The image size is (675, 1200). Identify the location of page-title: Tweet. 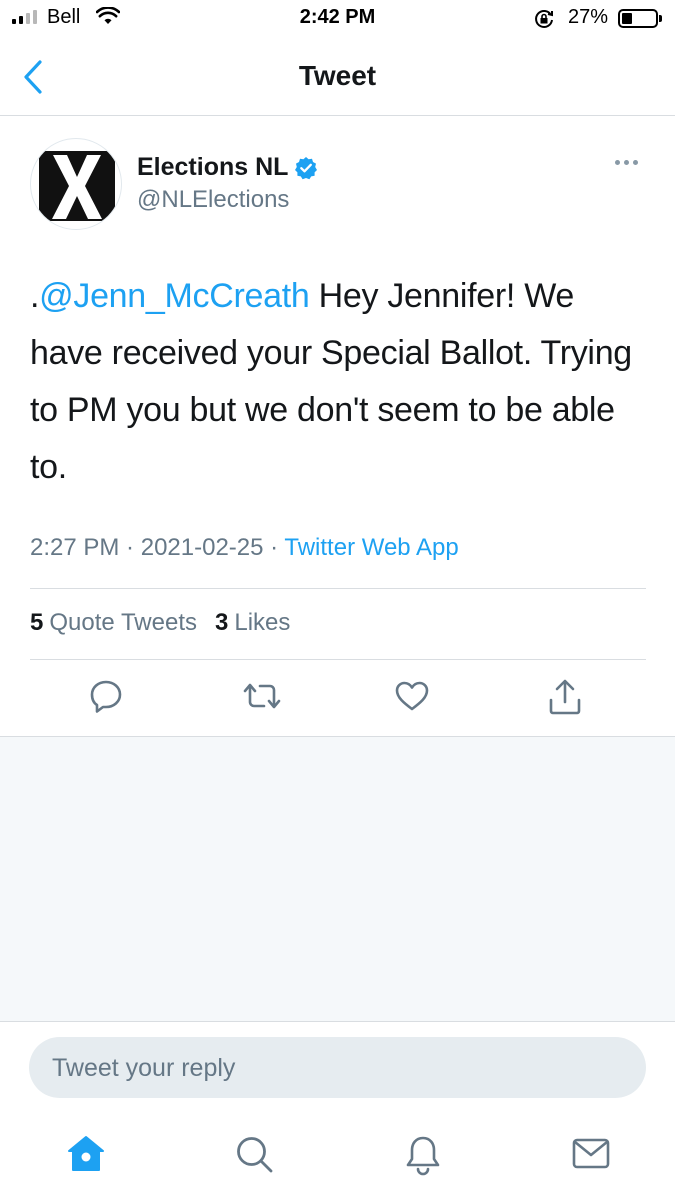
(337, 75).